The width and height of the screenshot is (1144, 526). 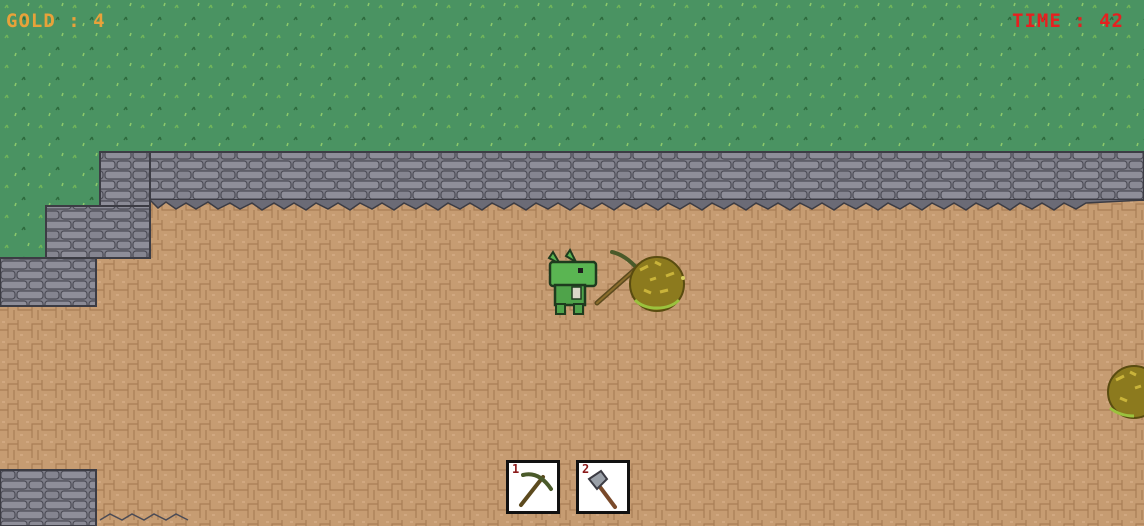 I want to click on time-counter: TIME : 42, so click(x=1068, y=21).